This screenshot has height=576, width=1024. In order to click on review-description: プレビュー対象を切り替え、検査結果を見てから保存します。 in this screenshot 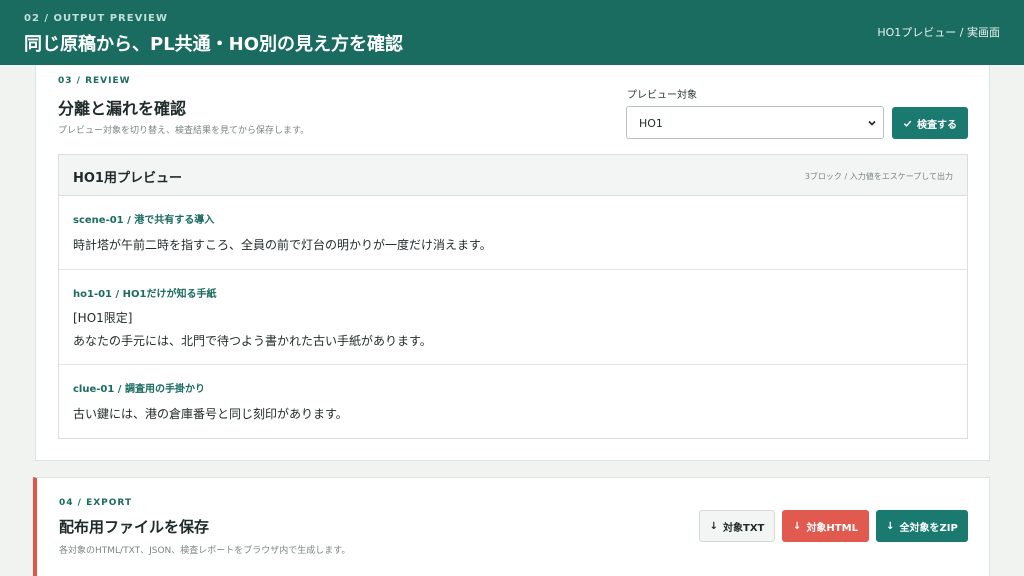, I will do `click(184, 131)`.